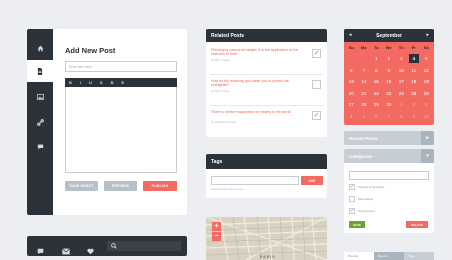  Describe the element at coordinates (414, 81) in the screenshot. I see `calendar-day: 18` at that location.